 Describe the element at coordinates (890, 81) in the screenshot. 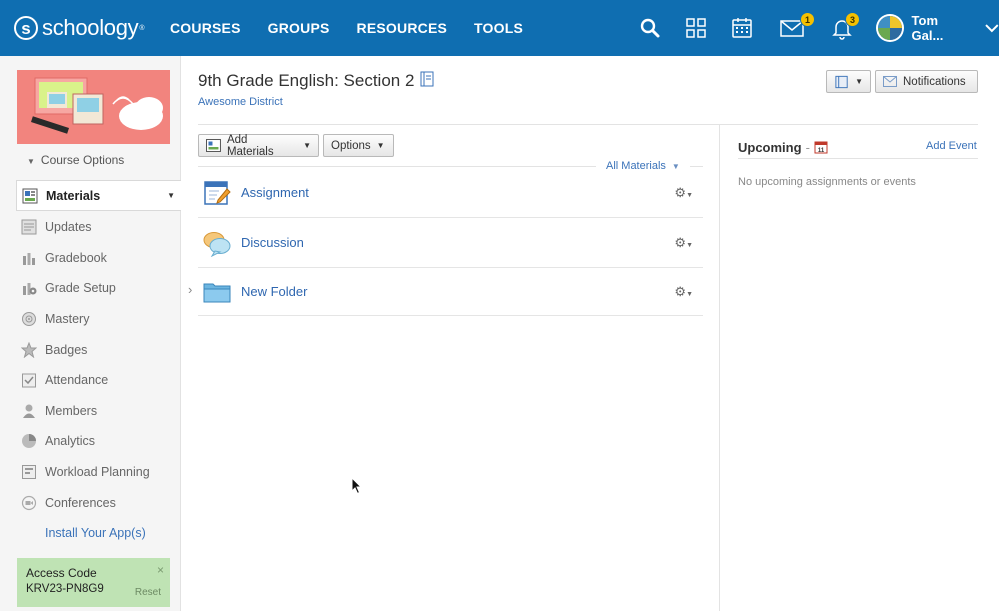

I see `envelope-icon` at that location.